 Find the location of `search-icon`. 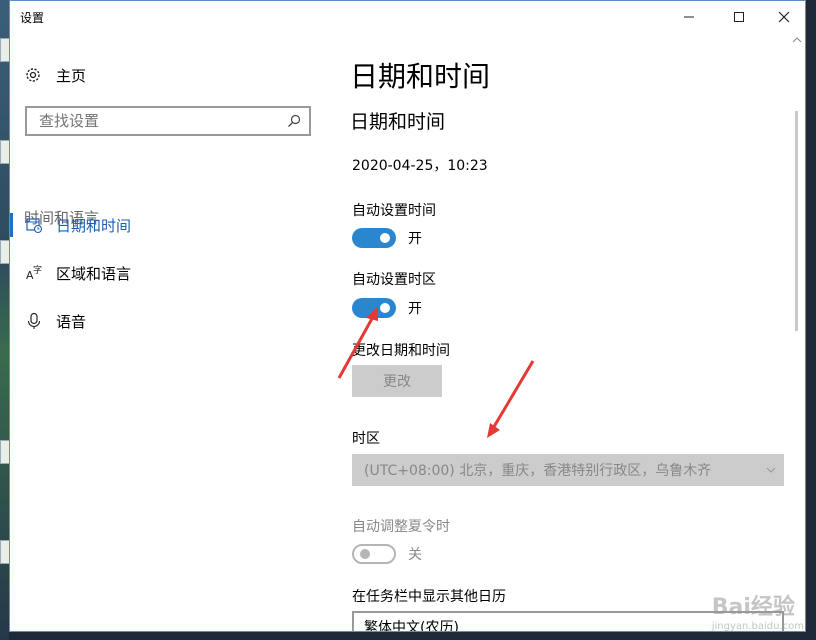

search-icon is located at coordinates (294, 121).